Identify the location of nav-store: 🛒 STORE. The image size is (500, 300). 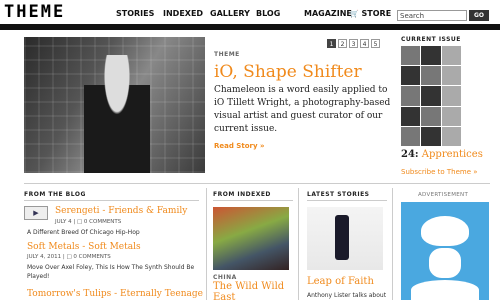
(370, 13).